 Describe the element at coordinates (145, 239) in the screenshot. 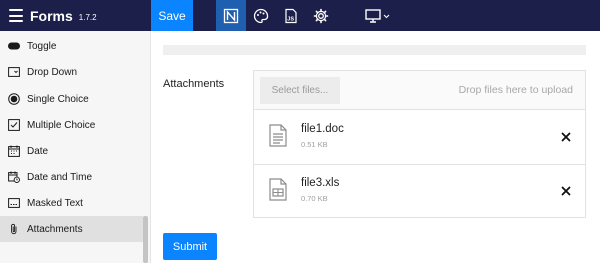

I see `sidebar-scrollbar` at that location.